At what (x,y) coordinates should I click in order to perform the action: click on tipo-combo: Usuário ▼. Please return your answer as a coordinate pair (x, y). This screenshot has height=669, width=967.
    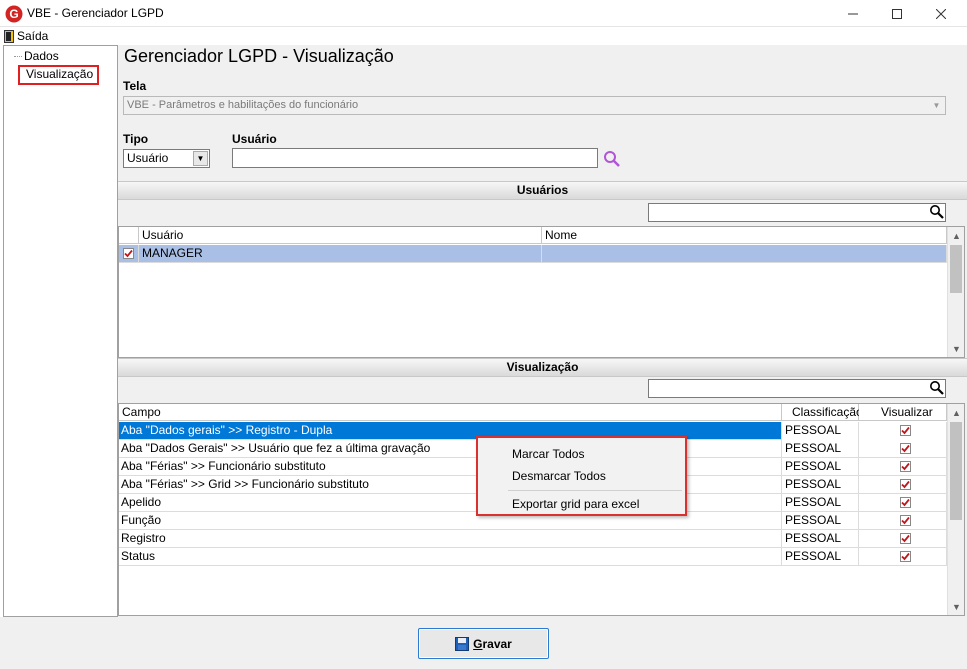
    Looking at the image, I should click on (166, 158).